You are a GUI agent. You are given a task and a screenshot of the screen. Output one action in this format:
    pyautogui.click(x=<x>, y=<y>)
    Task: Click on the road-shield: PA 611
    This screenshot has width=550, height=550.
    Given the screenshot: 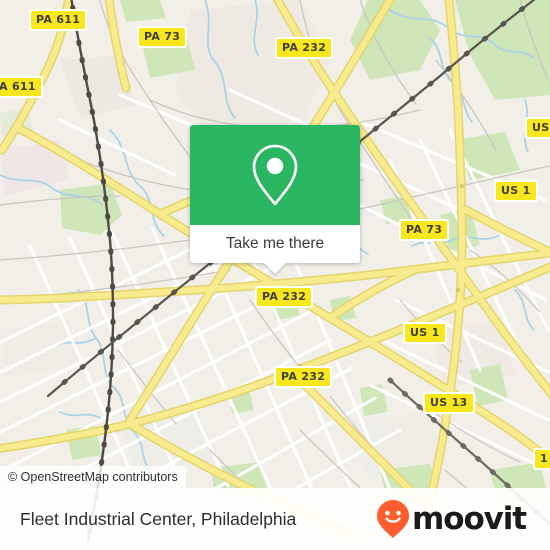 What is the action you would take?
    pyautogui.click(x=58, y=20)
    